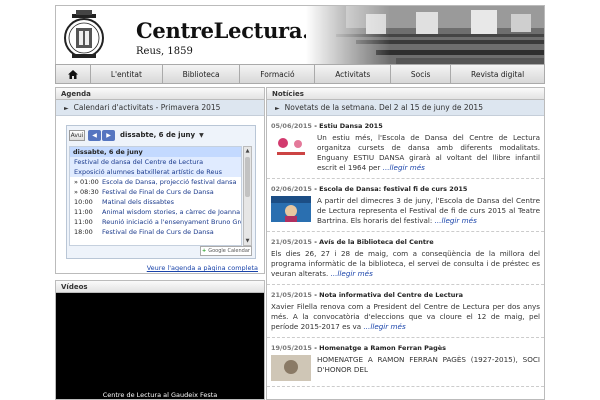 This screenshot has width=600, height=400. I want to click on home-icon, so click(73, 74).